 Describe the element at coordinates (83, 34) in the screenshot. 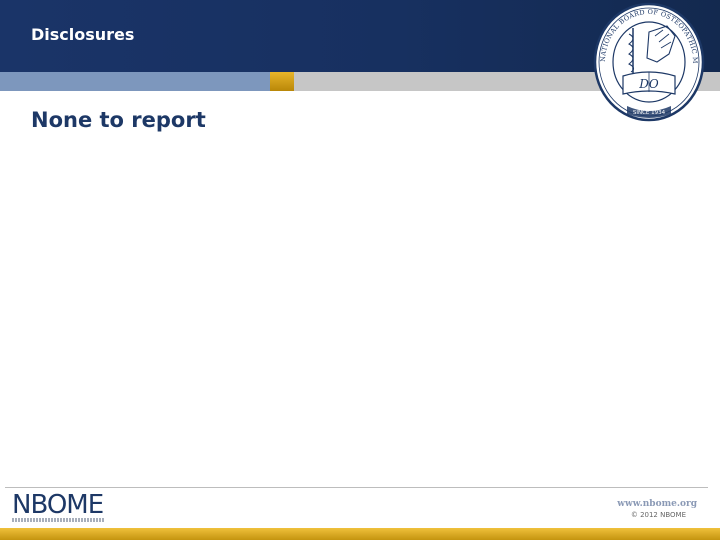

I see `slide-title: Disclosures` at that location.